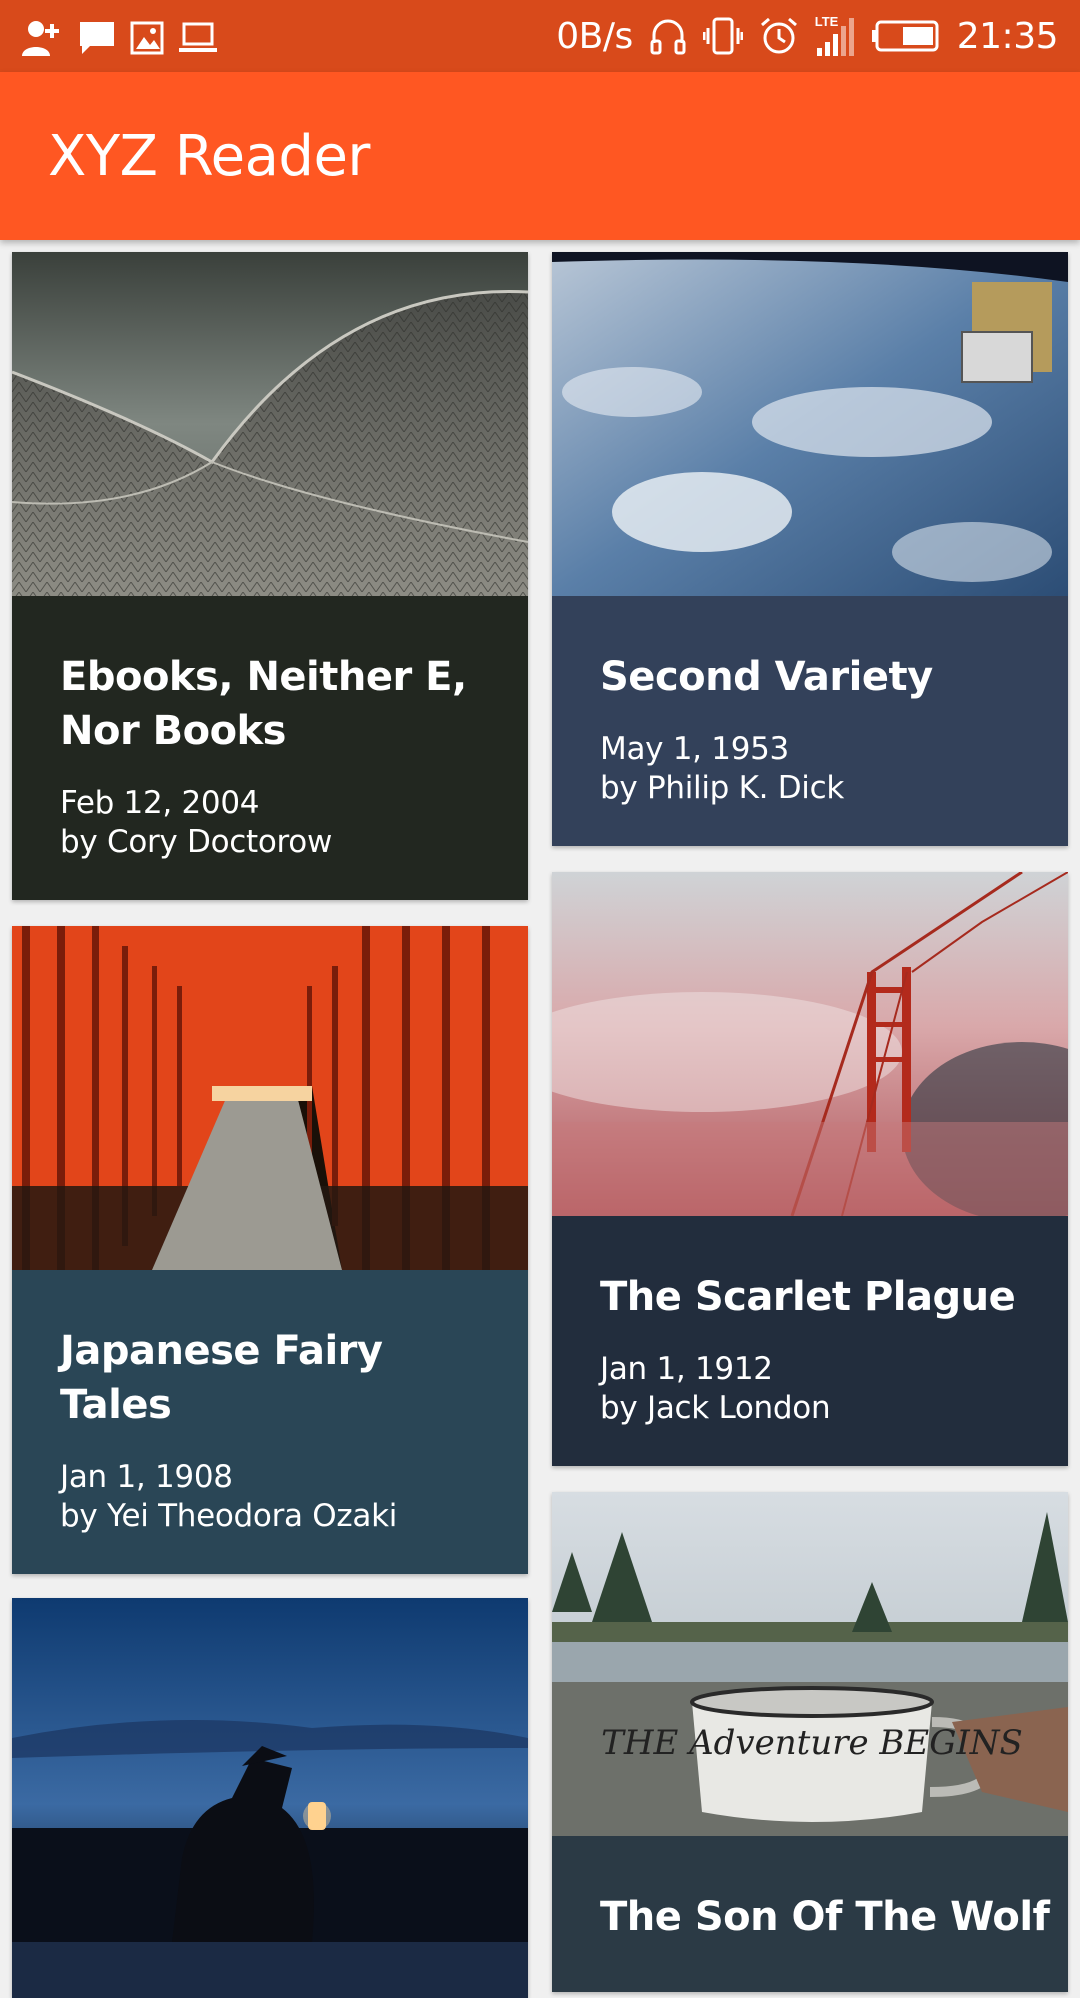  What do you see at coordinates (147, 38) in the screenshot?
I see `image-icon` at bounding box center [147, 38].